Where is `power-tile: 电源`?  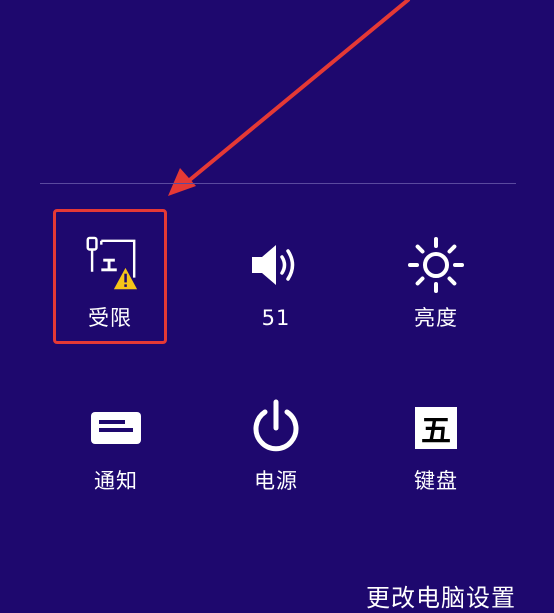 power-tile: 电源 is located at coordinates (276, 458).